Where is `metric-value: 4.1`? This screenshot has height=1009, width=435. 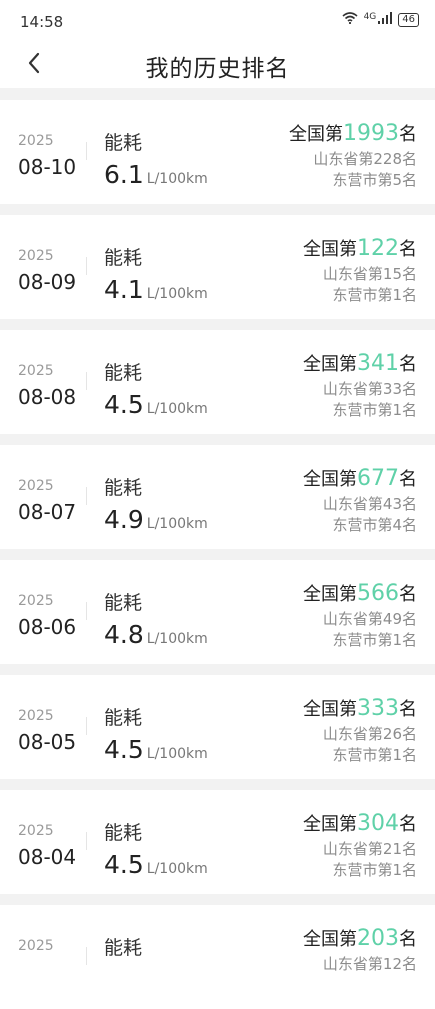
metric-value: 4.1 is located at coordinates (124, 289).